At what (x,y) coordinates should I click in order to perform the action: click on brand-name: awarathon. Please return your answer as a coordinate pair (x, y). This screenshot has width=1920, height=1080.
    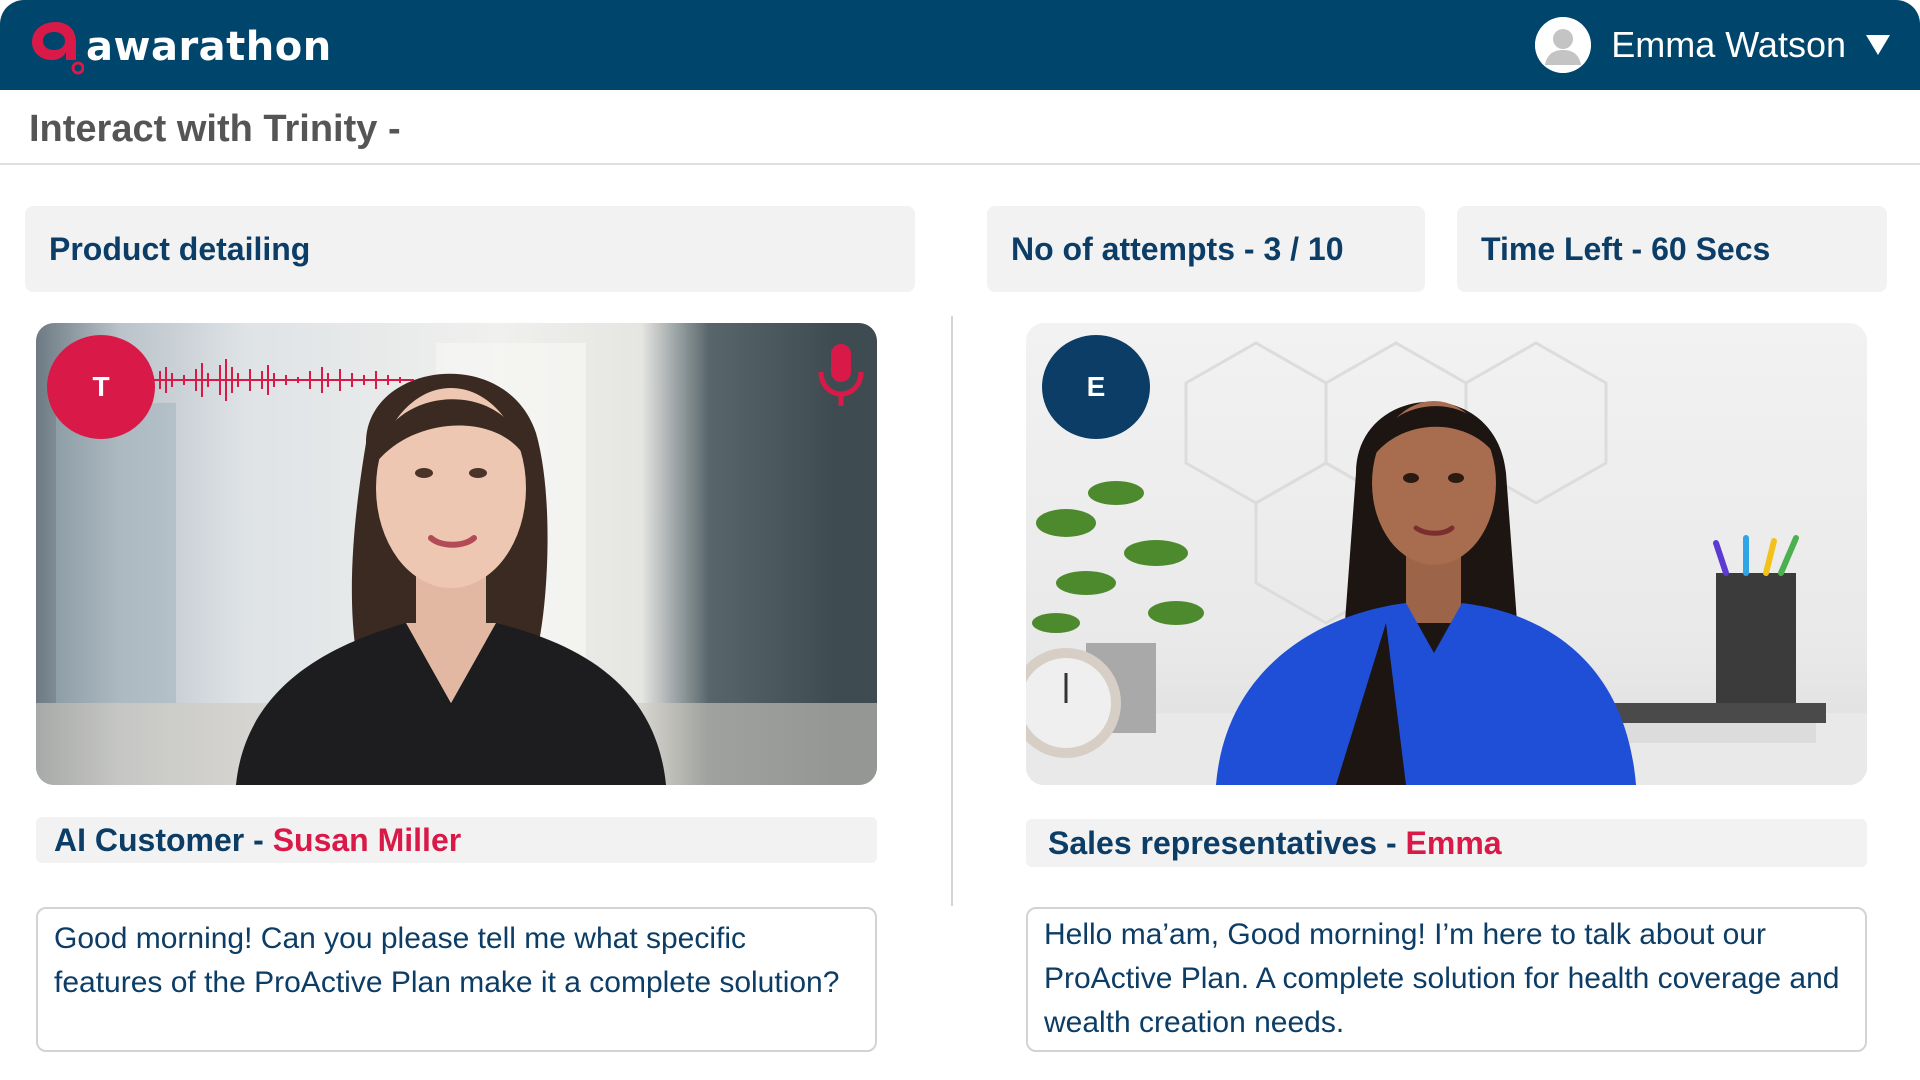
    Looking at the image, I should click on (209, 47).